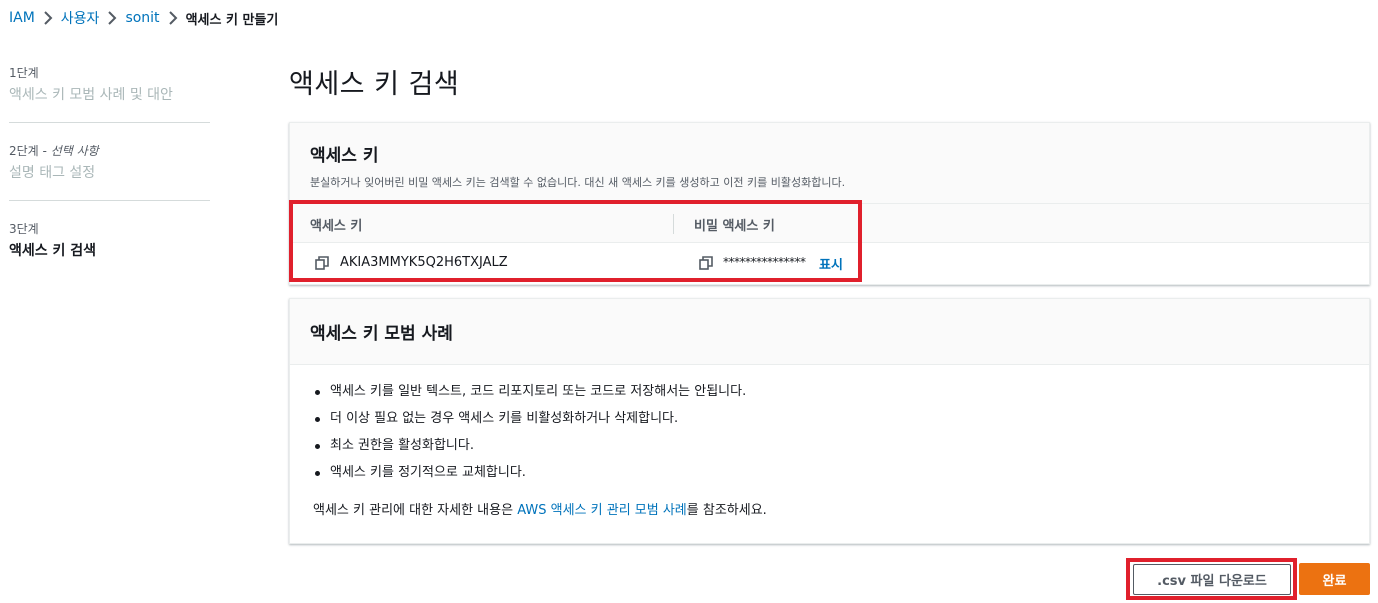 The image size is (1378, 603). I want to click on keys-table-row: AKIA3MMYK5Q2H6TXJALZ *************** 표시, so click(829, 263).